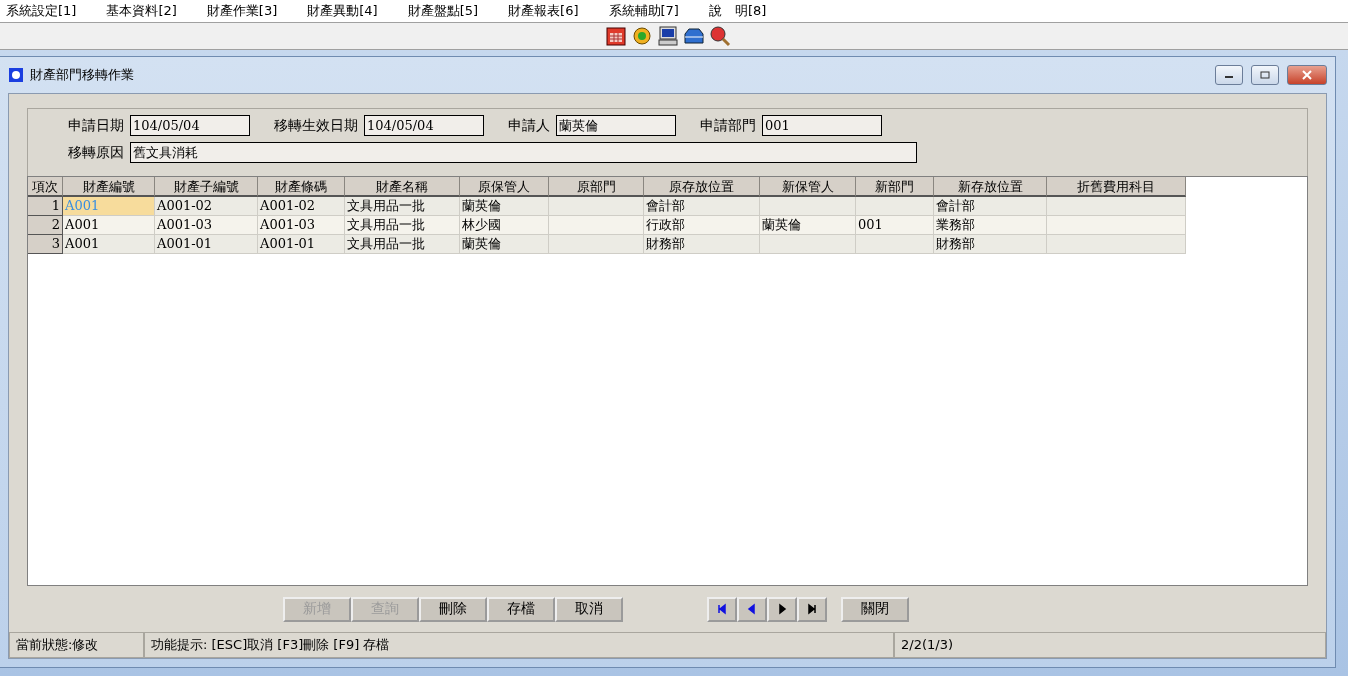 The height and width of the screenshot is (676, 1348). I want to click on column-header: 財產條碼, so click(301, 187).